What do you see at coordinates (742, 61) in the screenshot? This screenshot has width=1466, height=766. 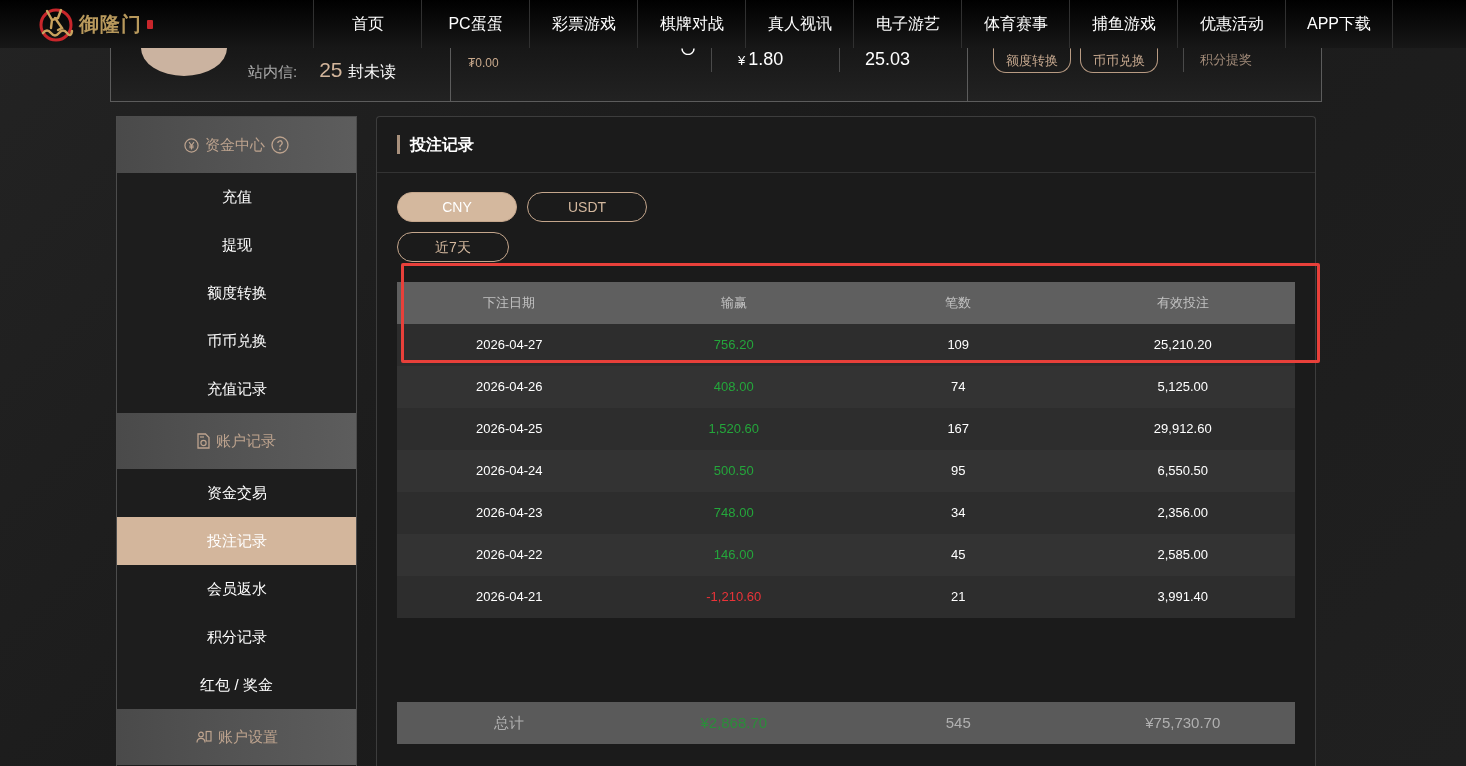 I see `currency-symbol: ¥` at bounding box center [742, 61].